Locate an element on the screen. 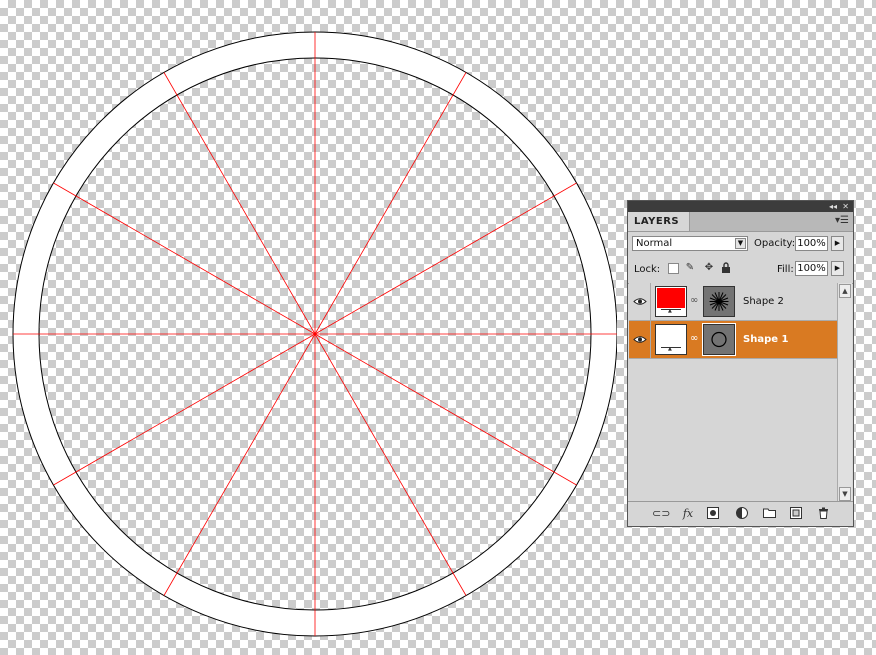  lock-position-move-icon: ✥ is located at coordinates (709, 268).